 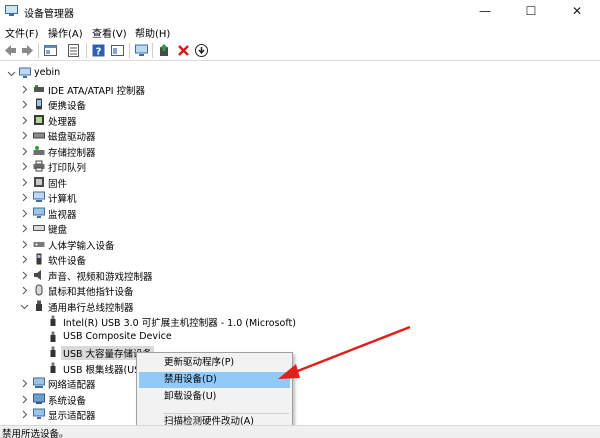 I want to click on menu-bar: 文件(F) 操作(A) 查看(V) 帮助(H), so click(x=300, y=31).